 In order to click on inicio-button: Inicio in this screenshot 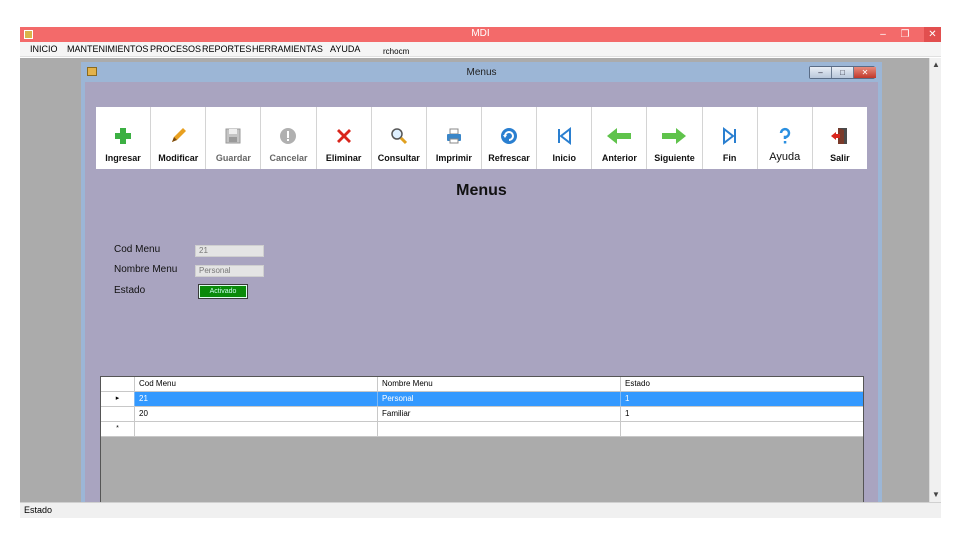, I will do `click(565, 138)`.